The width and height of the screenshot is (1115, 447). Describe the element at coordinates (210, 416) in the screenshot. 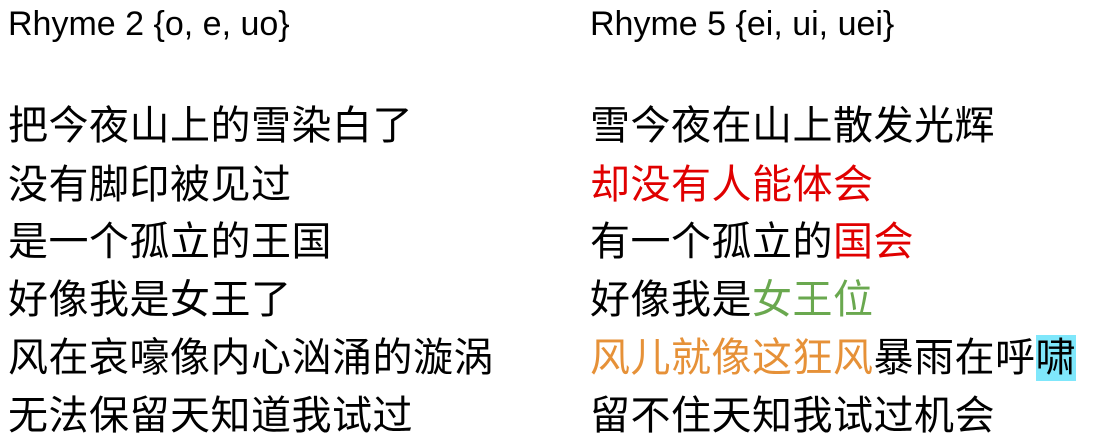

I see `left-line-6: 无法保留天知道我试过` at that location.